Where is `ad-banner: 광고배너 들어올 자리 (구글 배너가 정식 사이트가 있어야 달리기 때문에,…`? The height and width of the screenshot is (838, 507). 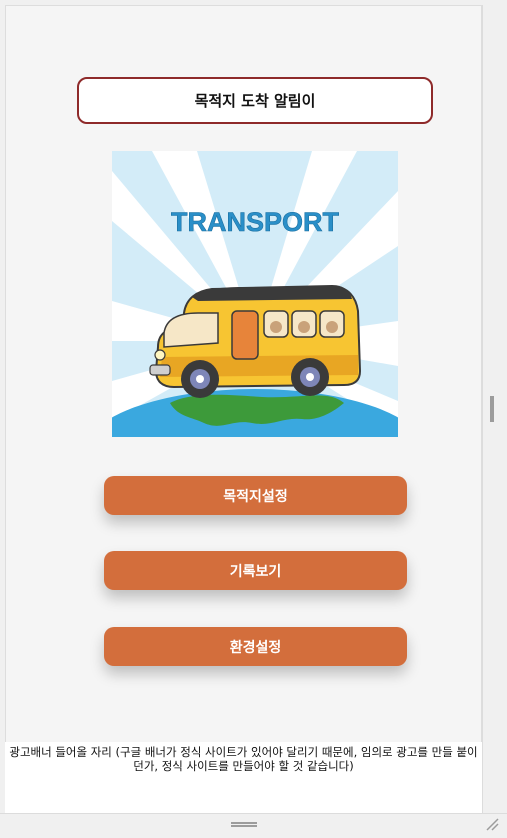 ad-banner: 광고배너 들어올 자리 (구글 배너가 정식 사이트가 있어야 달리기 때문에,… is located at coordinates (243, 777).